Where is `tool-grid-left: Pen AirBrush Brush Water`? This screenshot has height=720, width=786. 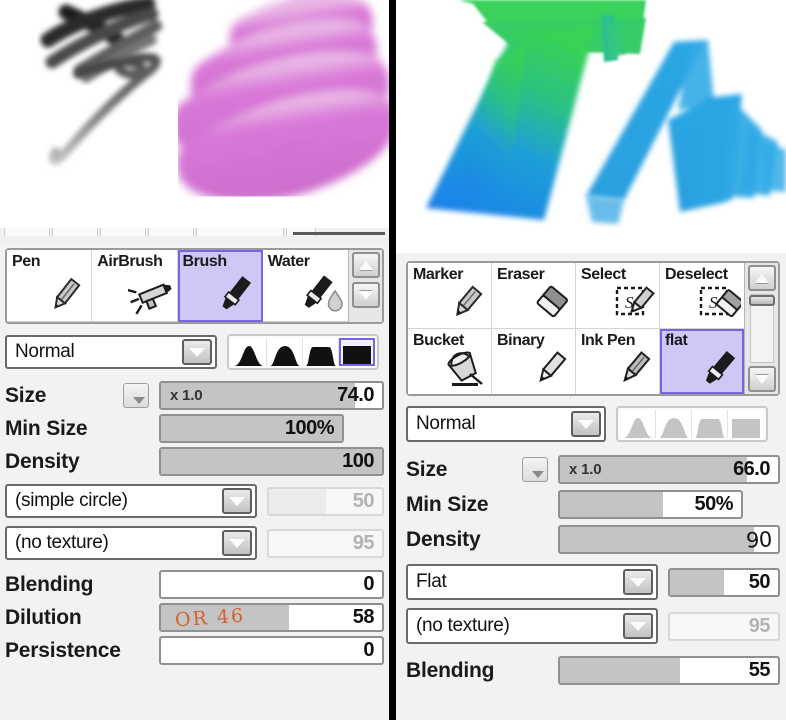 tool-grid-left: Pen AirBrush Brush Water is located at coordinates (194, 286).